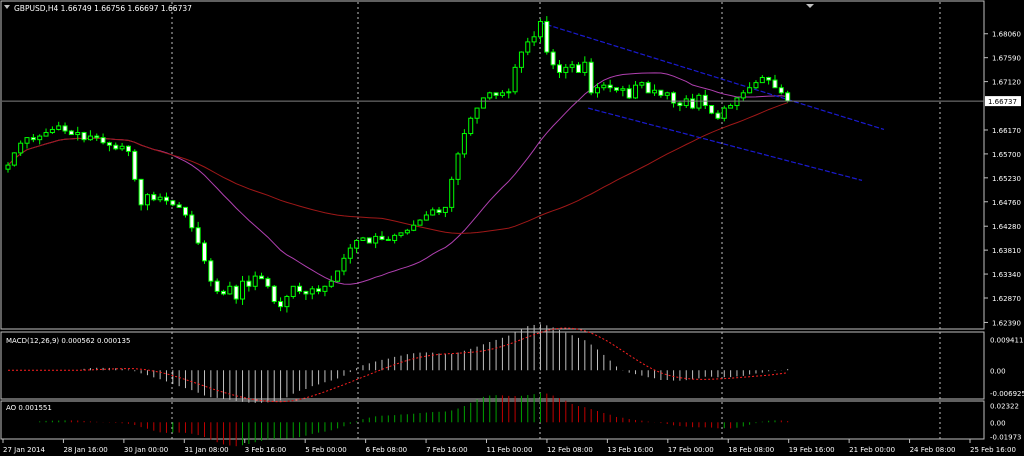 The width and height of the screenshot is (1024, 456). What do you see at coordinates (1006, 275) in the screenshot?
I see `y-tick-label: 1.63340` at bounding box center [1006, 275].